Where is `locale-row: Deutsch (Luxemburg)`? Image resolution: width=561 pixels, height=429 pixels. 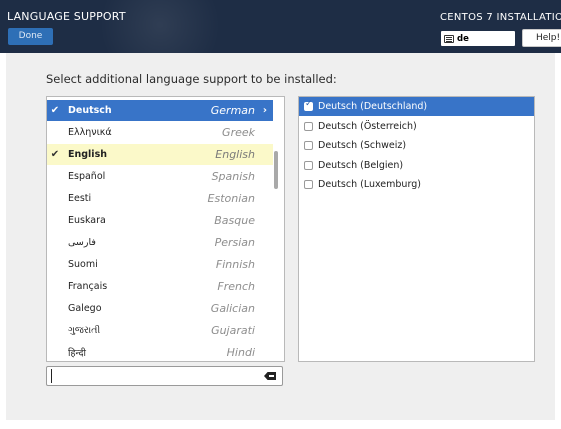 locale-row: Deutsch (Luxemburg) is located at coordinates (416, 184).